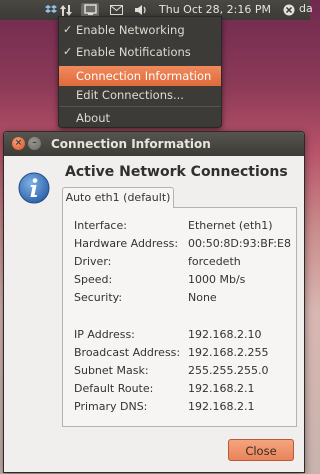 This screenshot has width=320, height=474. I want to click on session-icon, so click(289, 10).